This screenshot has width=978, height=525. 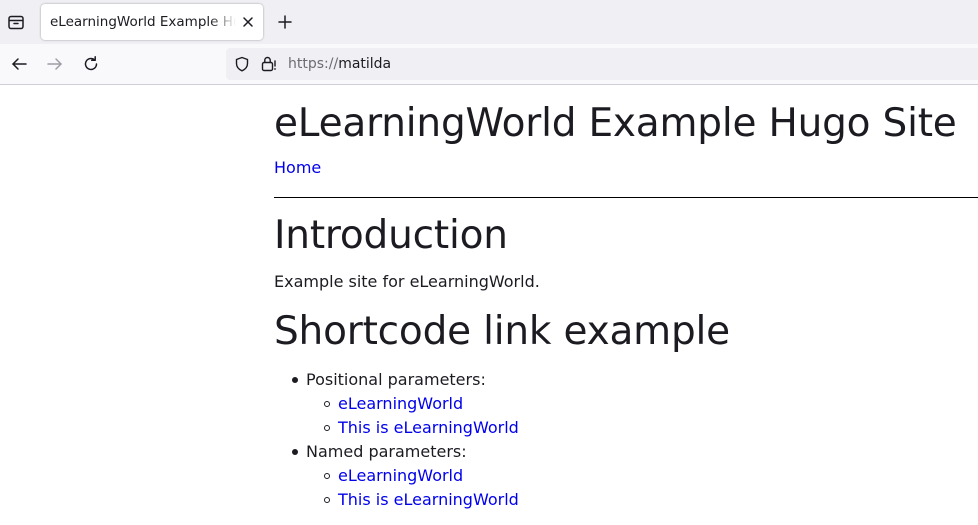 I want to click on home-link: Home, so click(x=297, y=167).